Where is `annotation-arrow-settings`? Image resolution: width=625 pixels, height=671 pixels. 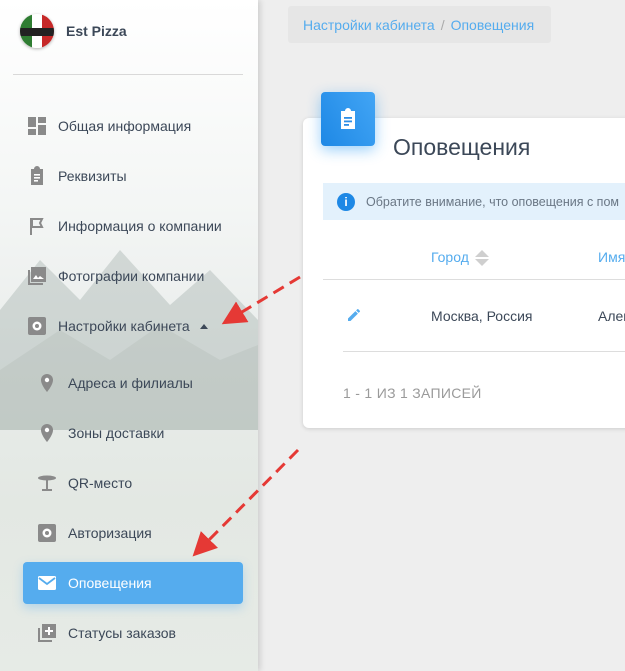
annotation-arrow-settings is located at coordinates (261, 300).